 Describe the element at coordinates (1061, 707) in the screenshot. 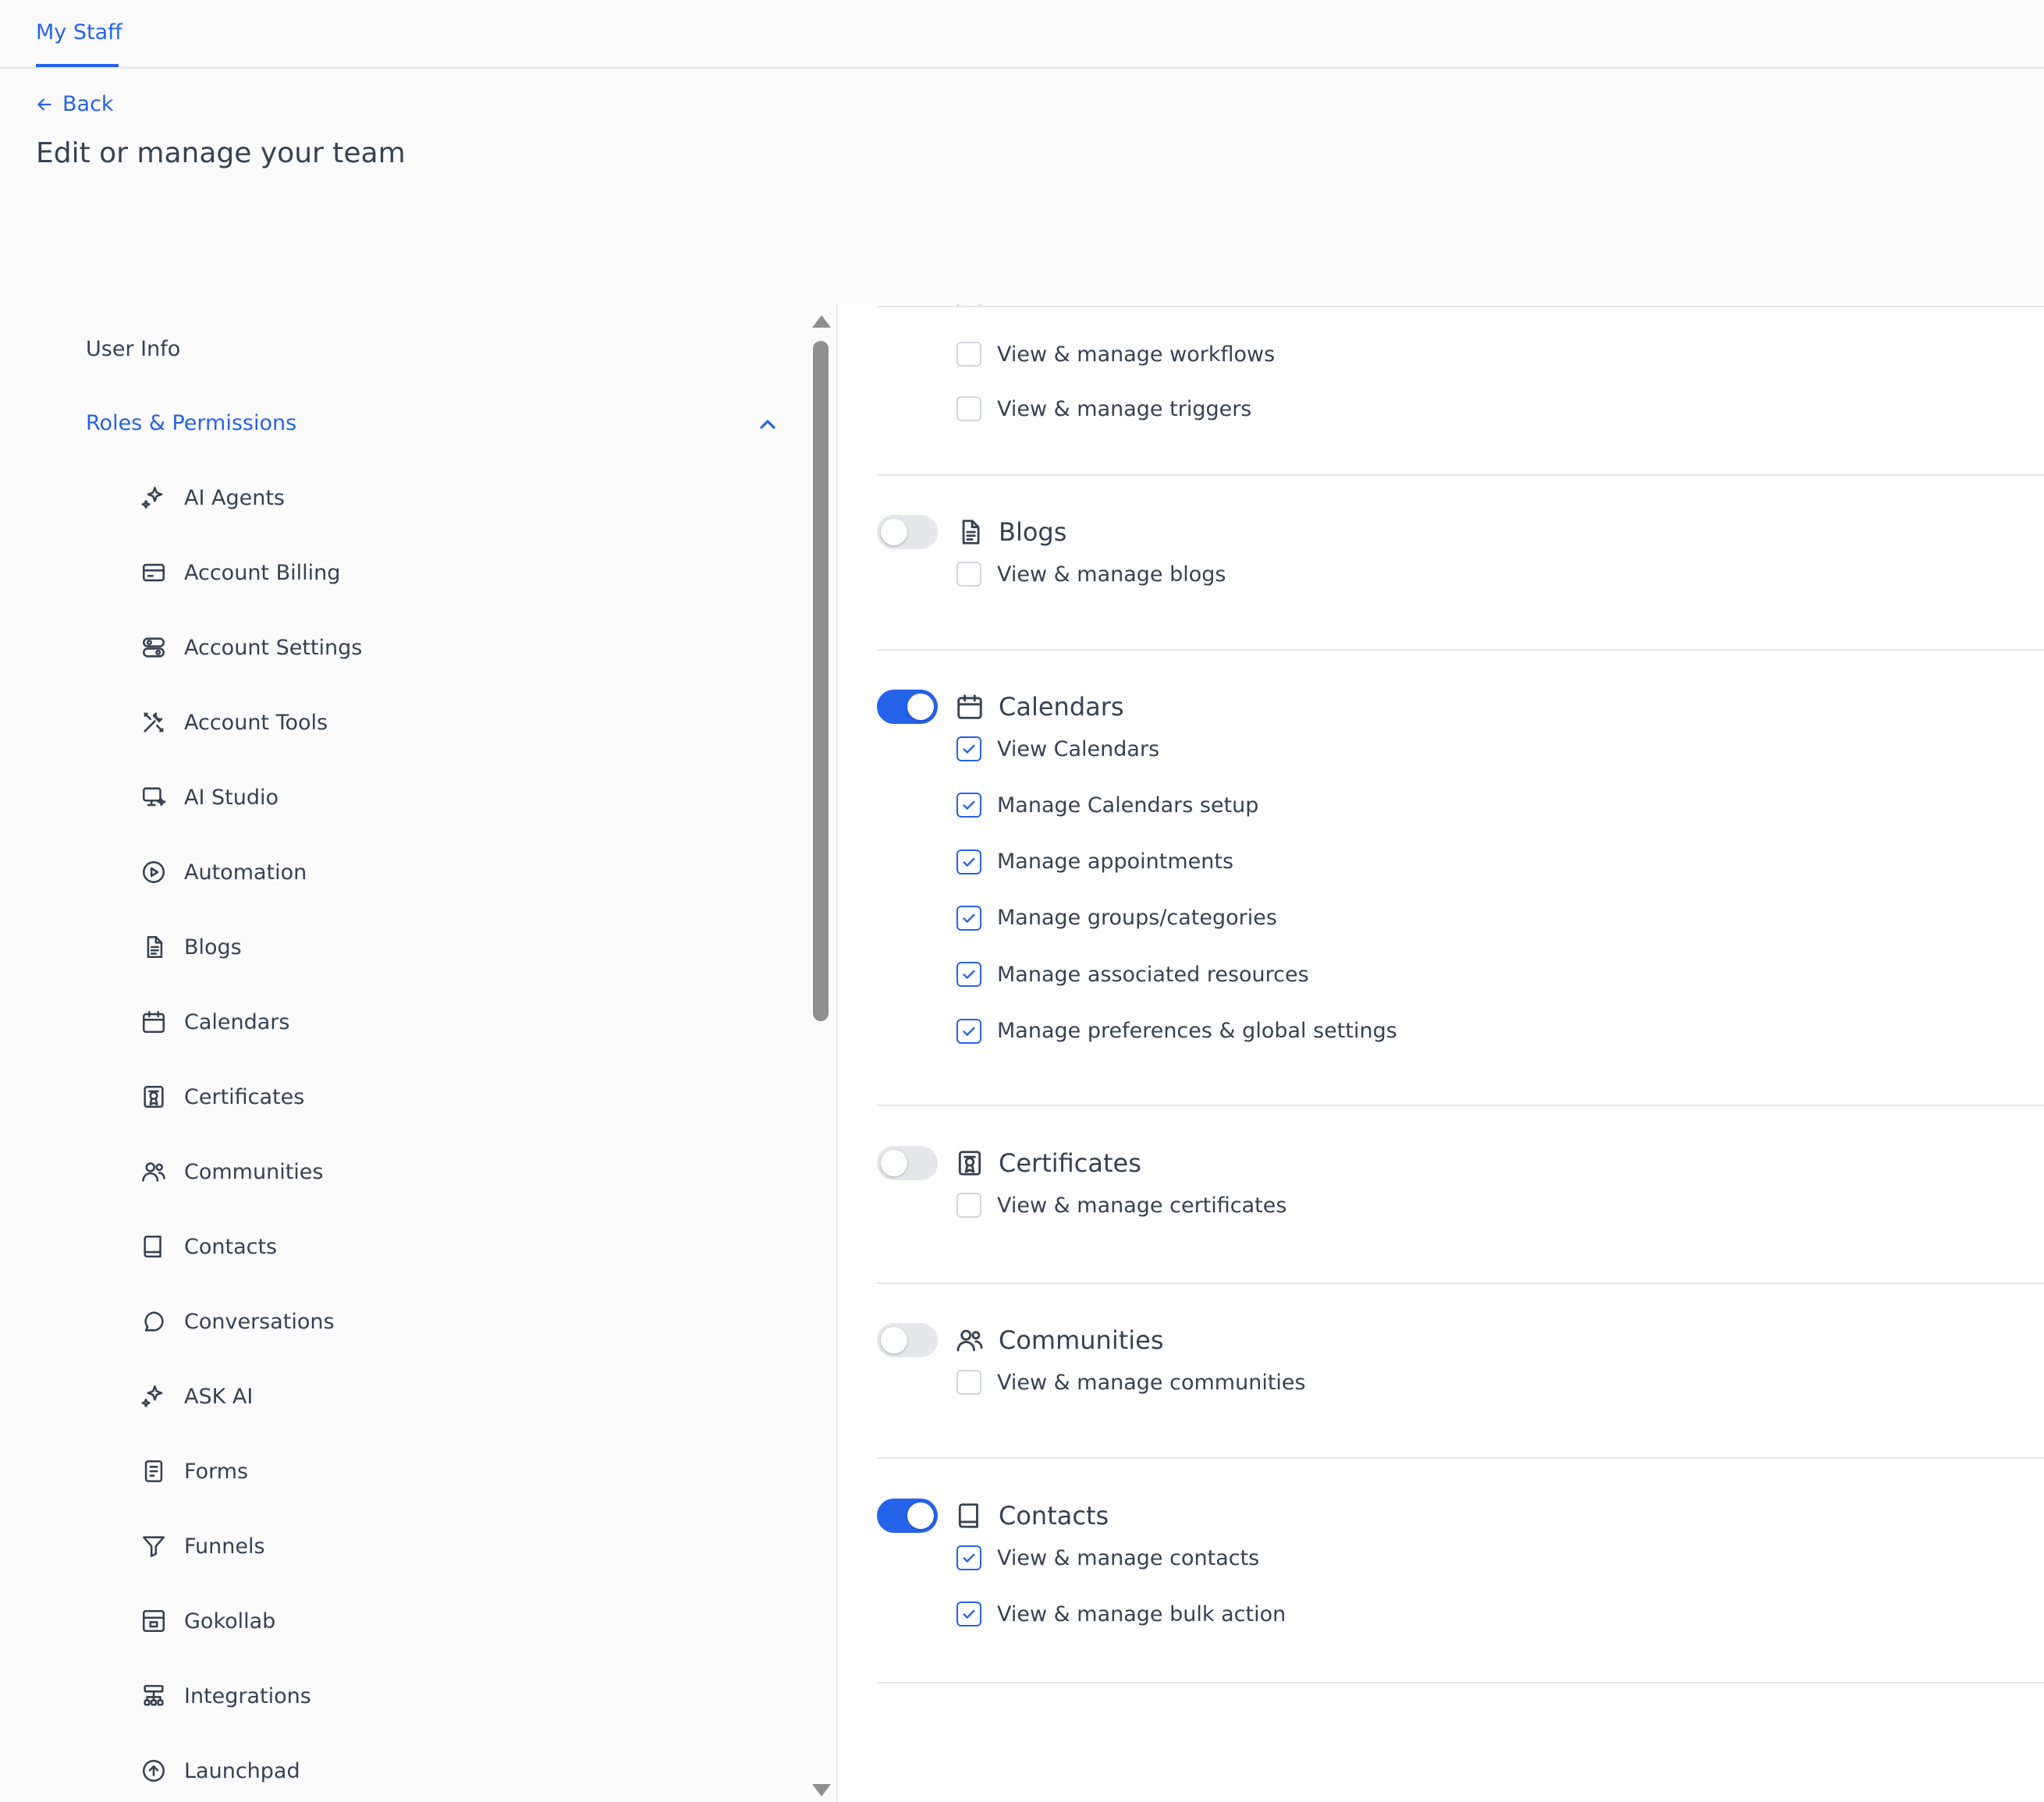

I see `permission-group-title: Calendars` at that location.